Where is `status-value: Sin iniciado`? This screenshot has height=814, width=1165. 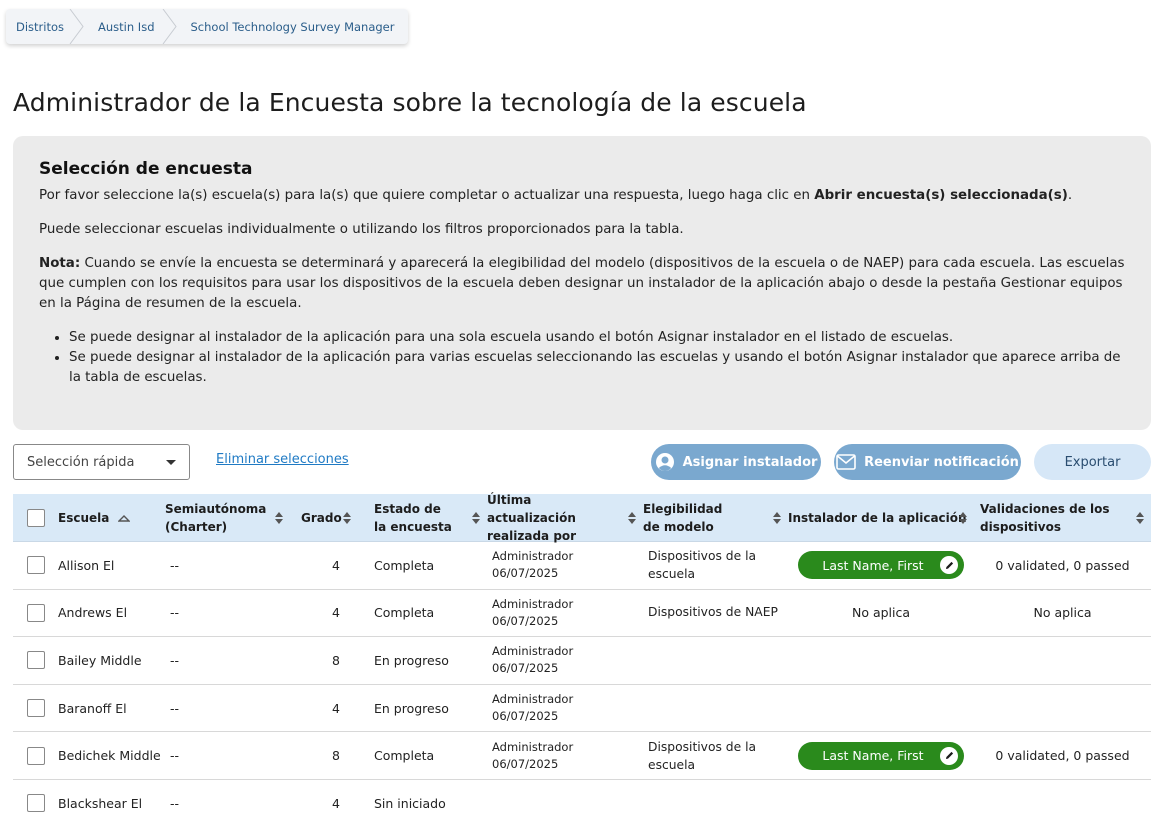 status-value: Sin iniciado is located at coordinates (410, 803).